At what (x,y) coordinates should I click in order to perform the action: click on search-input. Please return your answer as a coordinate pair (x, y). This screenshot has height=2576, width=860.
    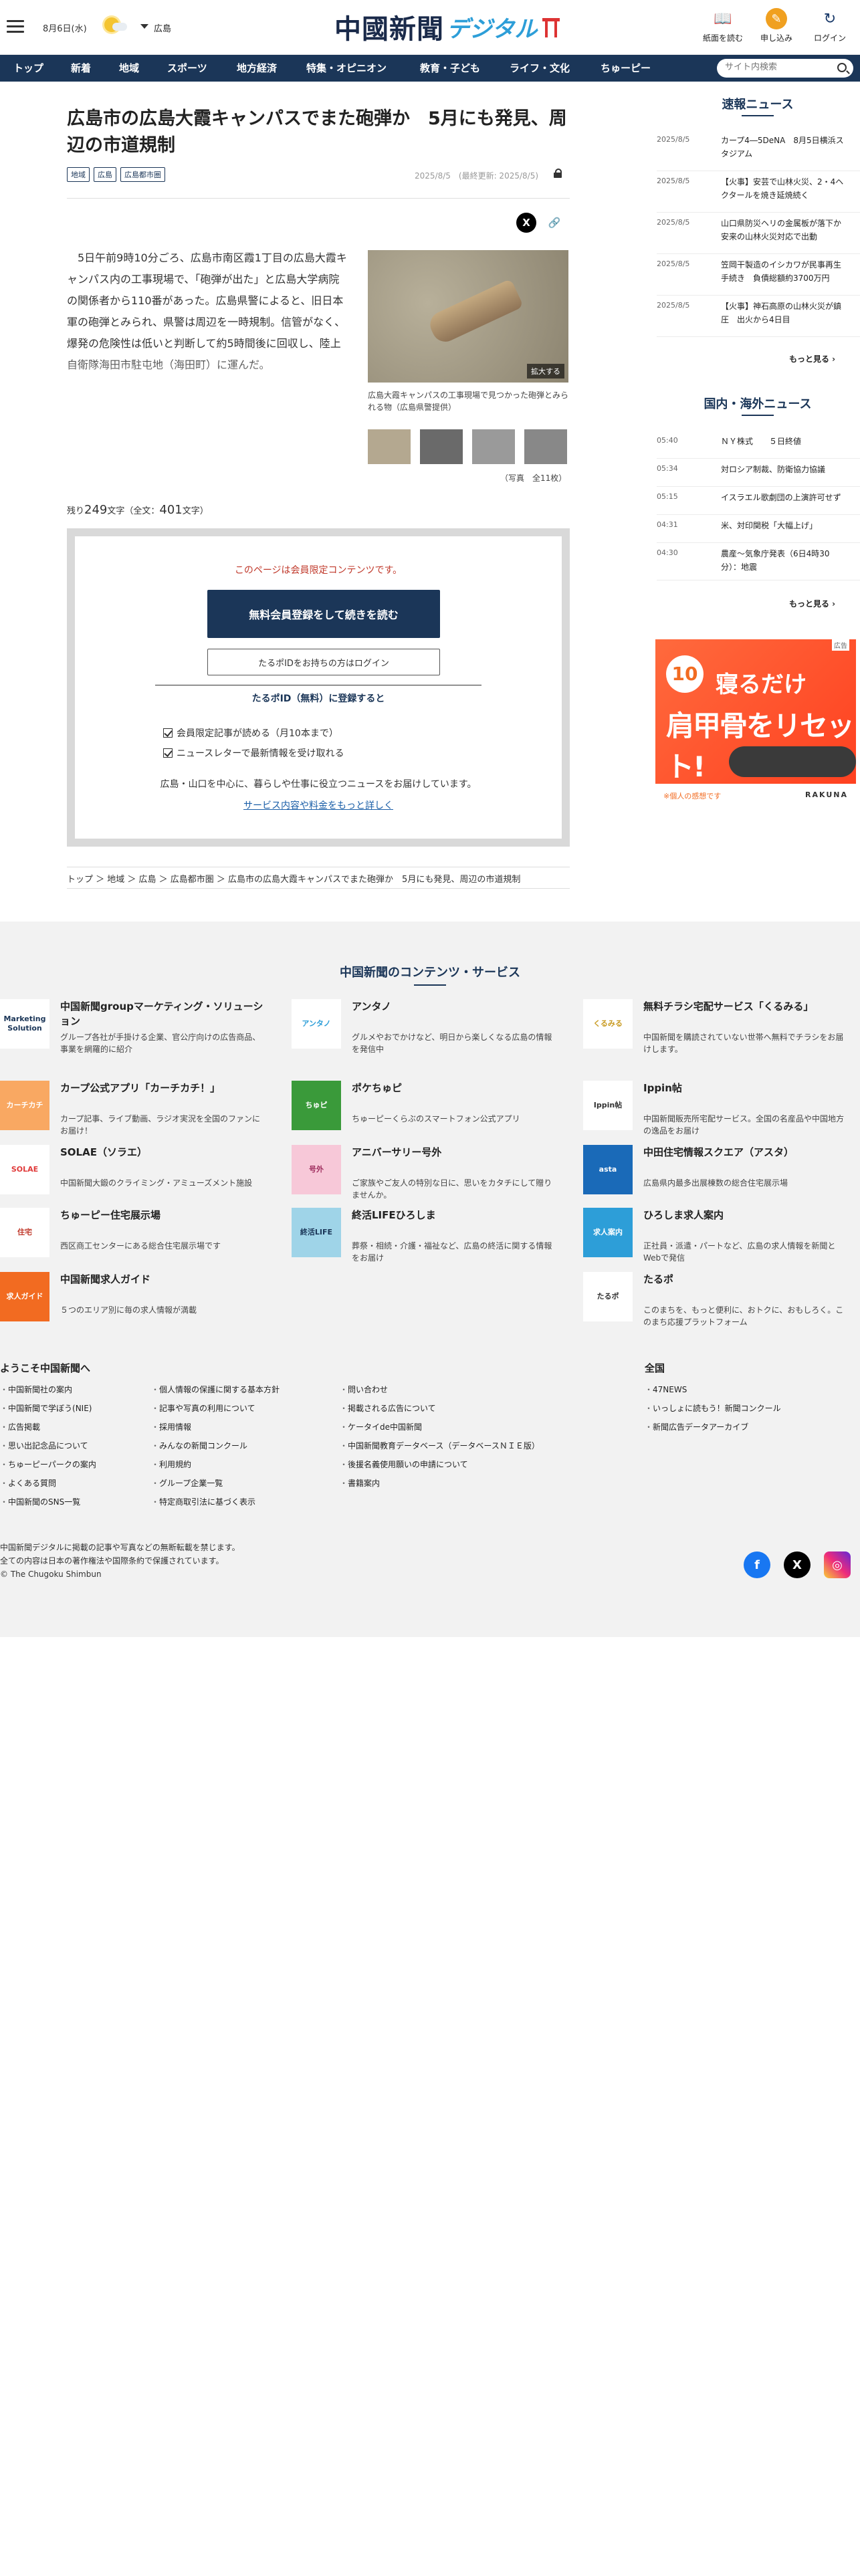
    Looking at the image, I should click on (778, 67).